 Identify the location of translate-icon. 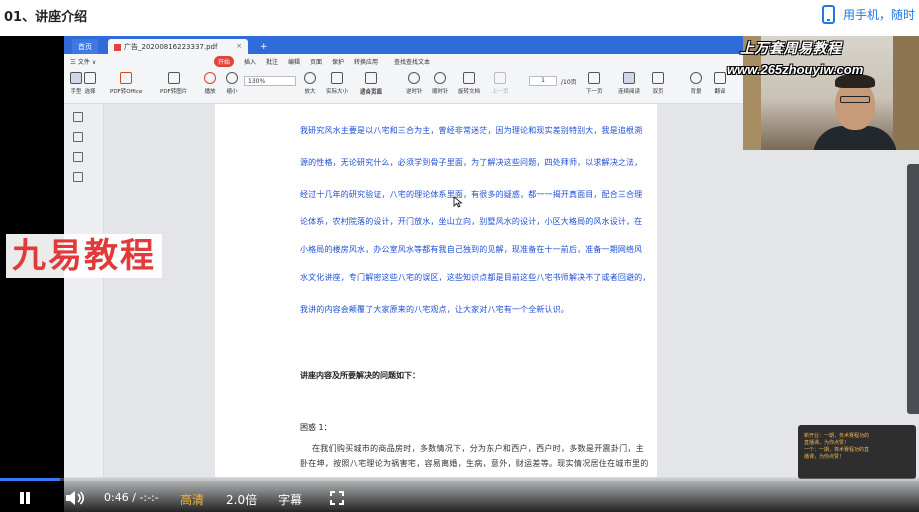
(720, 78).